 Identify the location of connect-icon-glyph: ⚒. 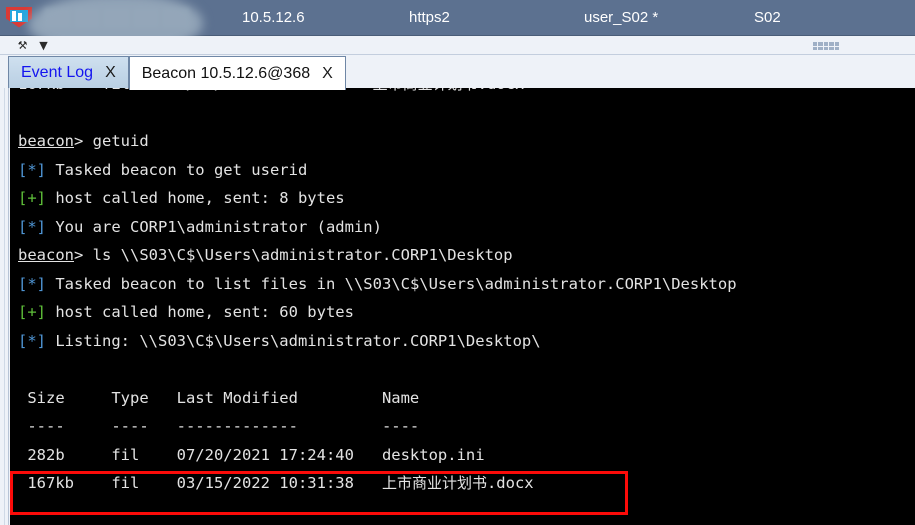
(22, 45).